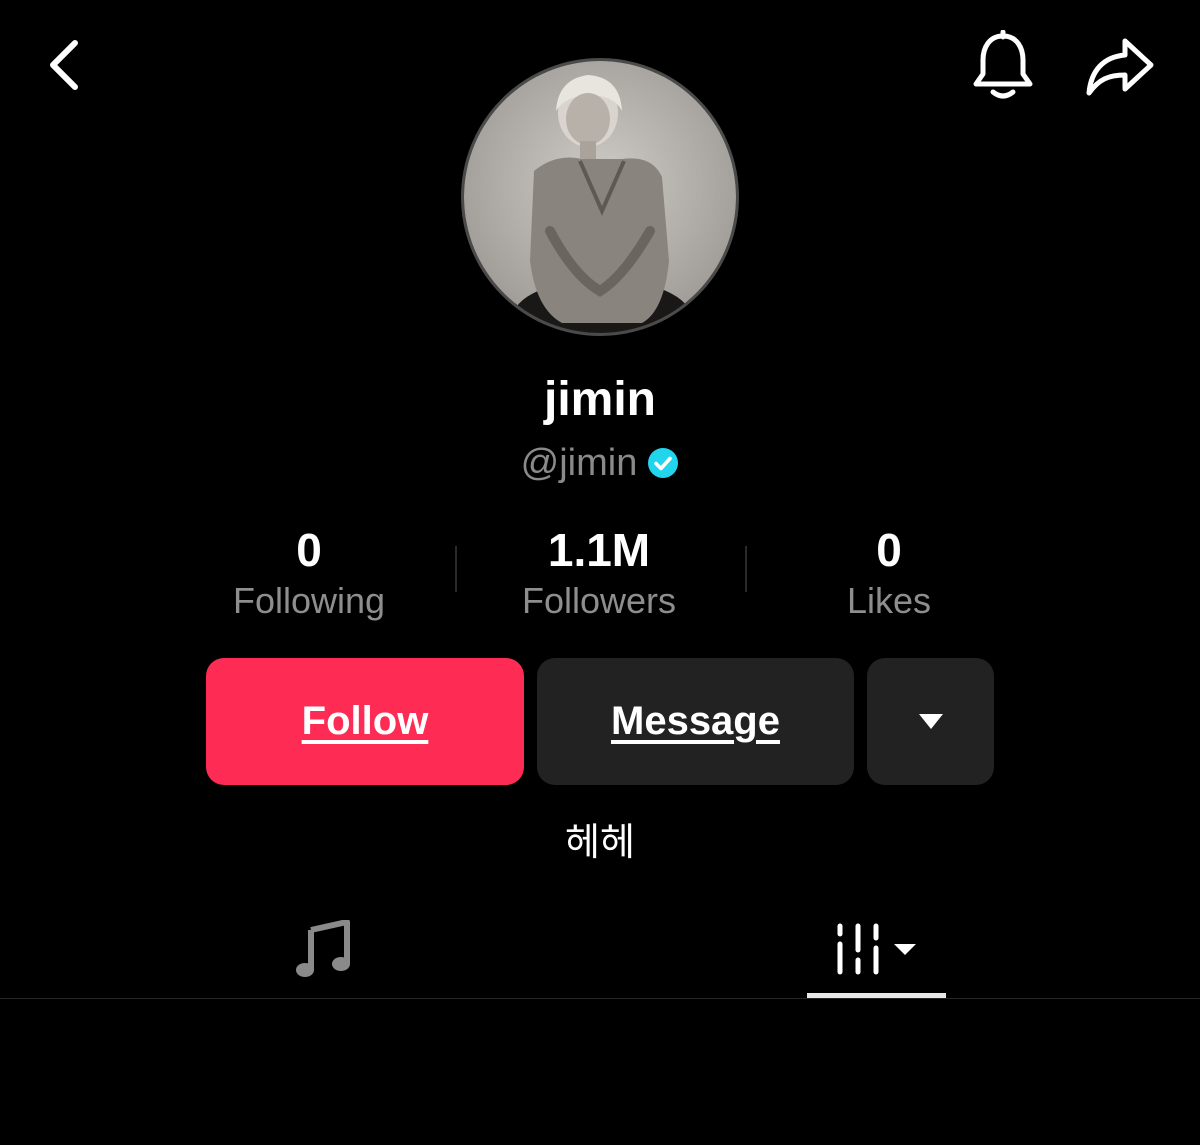 The height and width of the screenshot is (1145, 1200). I want to click on chevron-left-icon, so click(64, 65).